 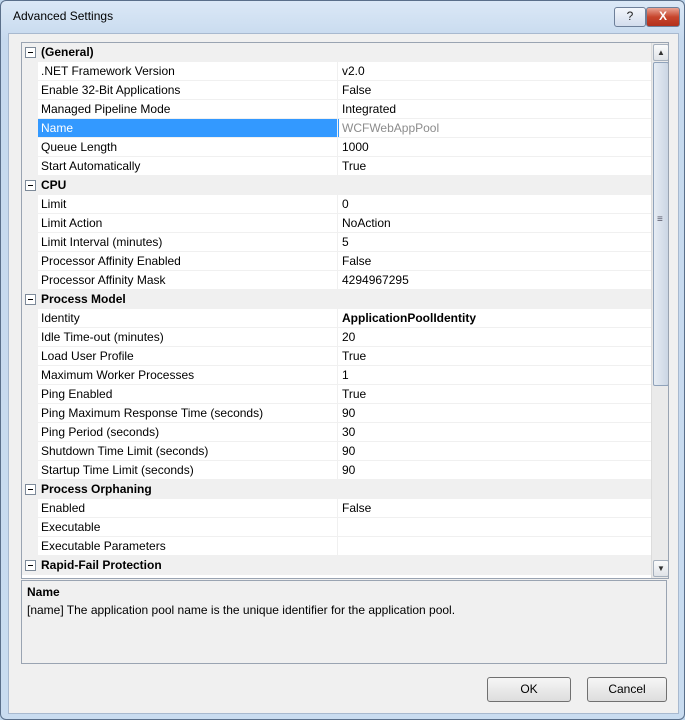 I want to click on property-row: Executable, so click(x=337, y=527).